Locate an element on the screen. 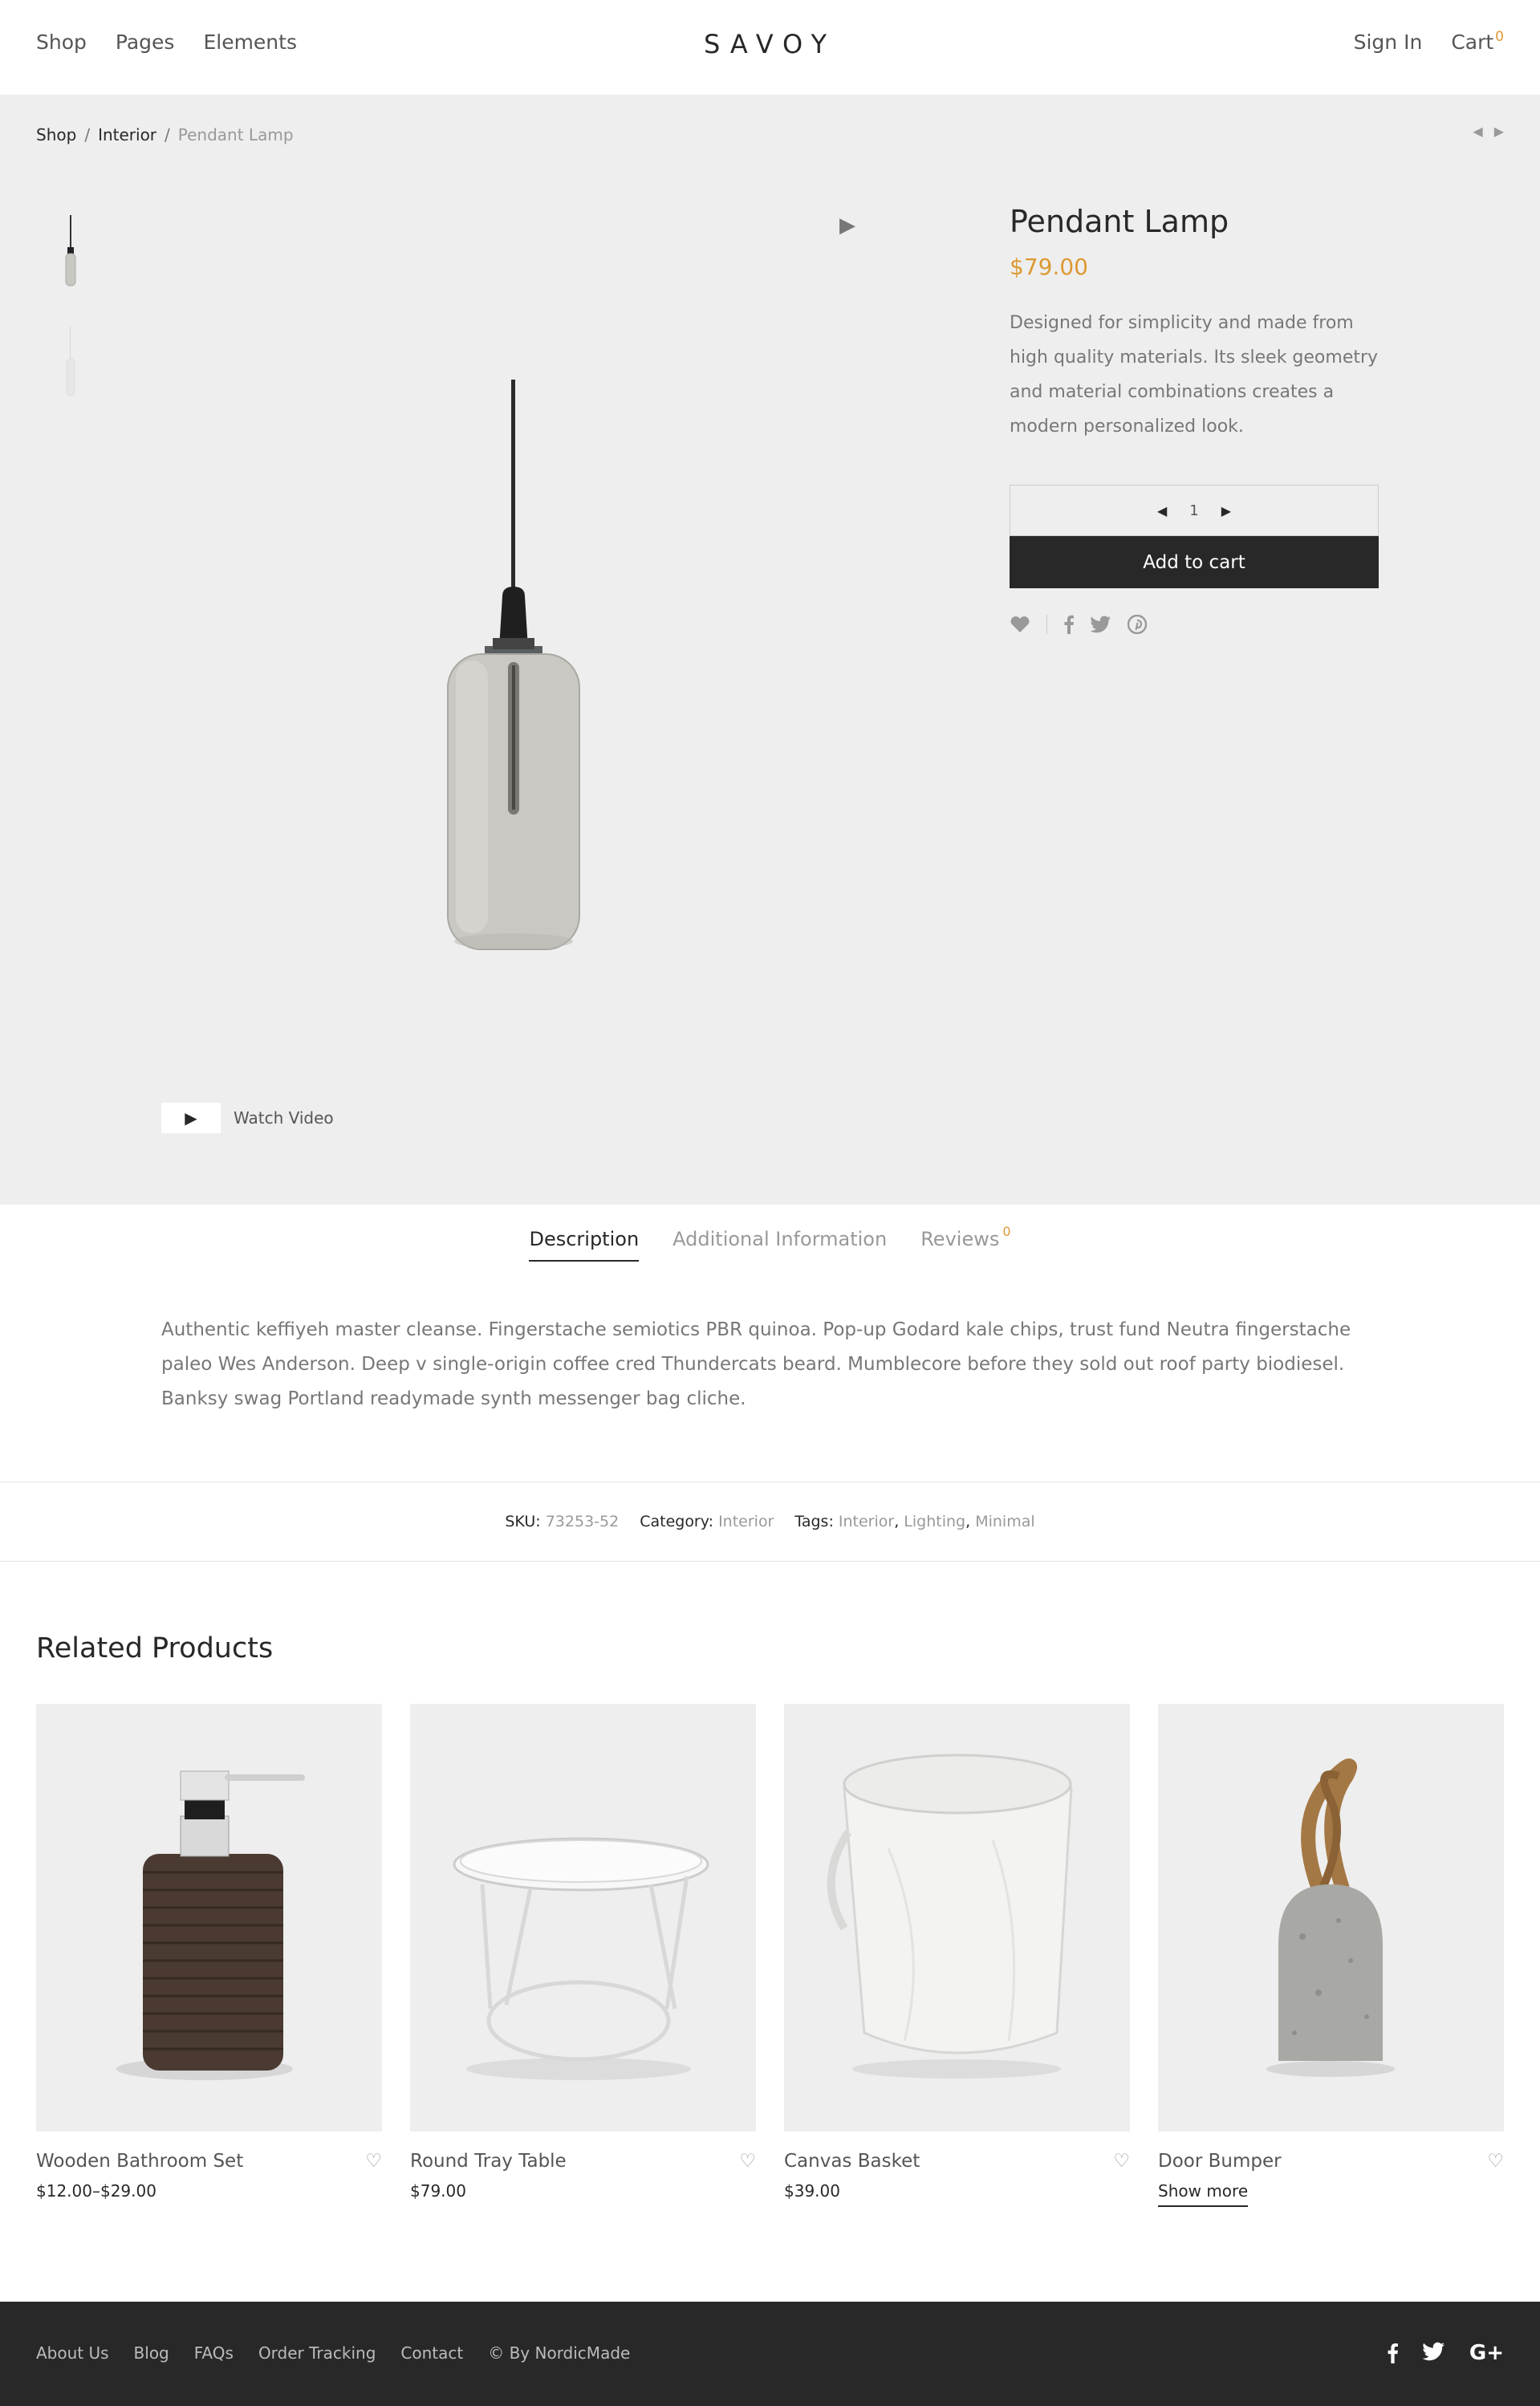  product-price: $12.00–$29.00 is located at coordinates (96, 2191).